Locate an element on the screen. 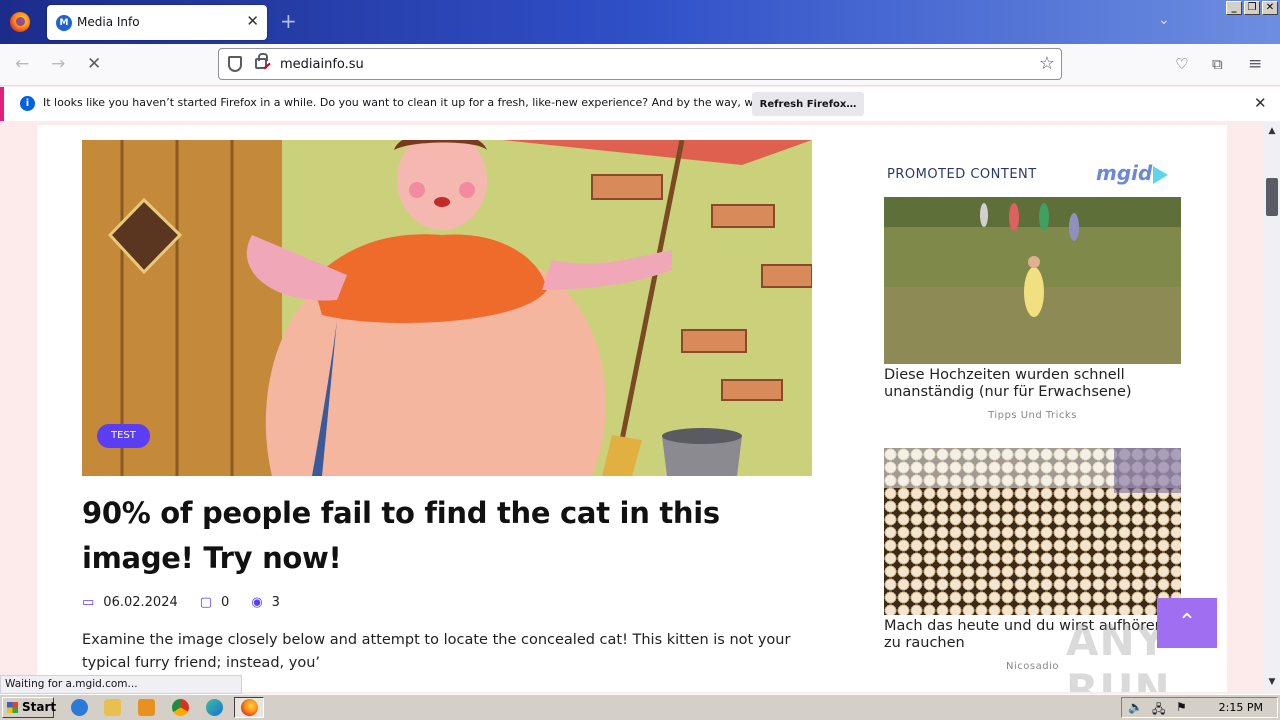  navigation-toolbar: ← → ✕ mediainfo.su ☆ ♡ ⧉ ≡ is located at coordinates (640, 65).